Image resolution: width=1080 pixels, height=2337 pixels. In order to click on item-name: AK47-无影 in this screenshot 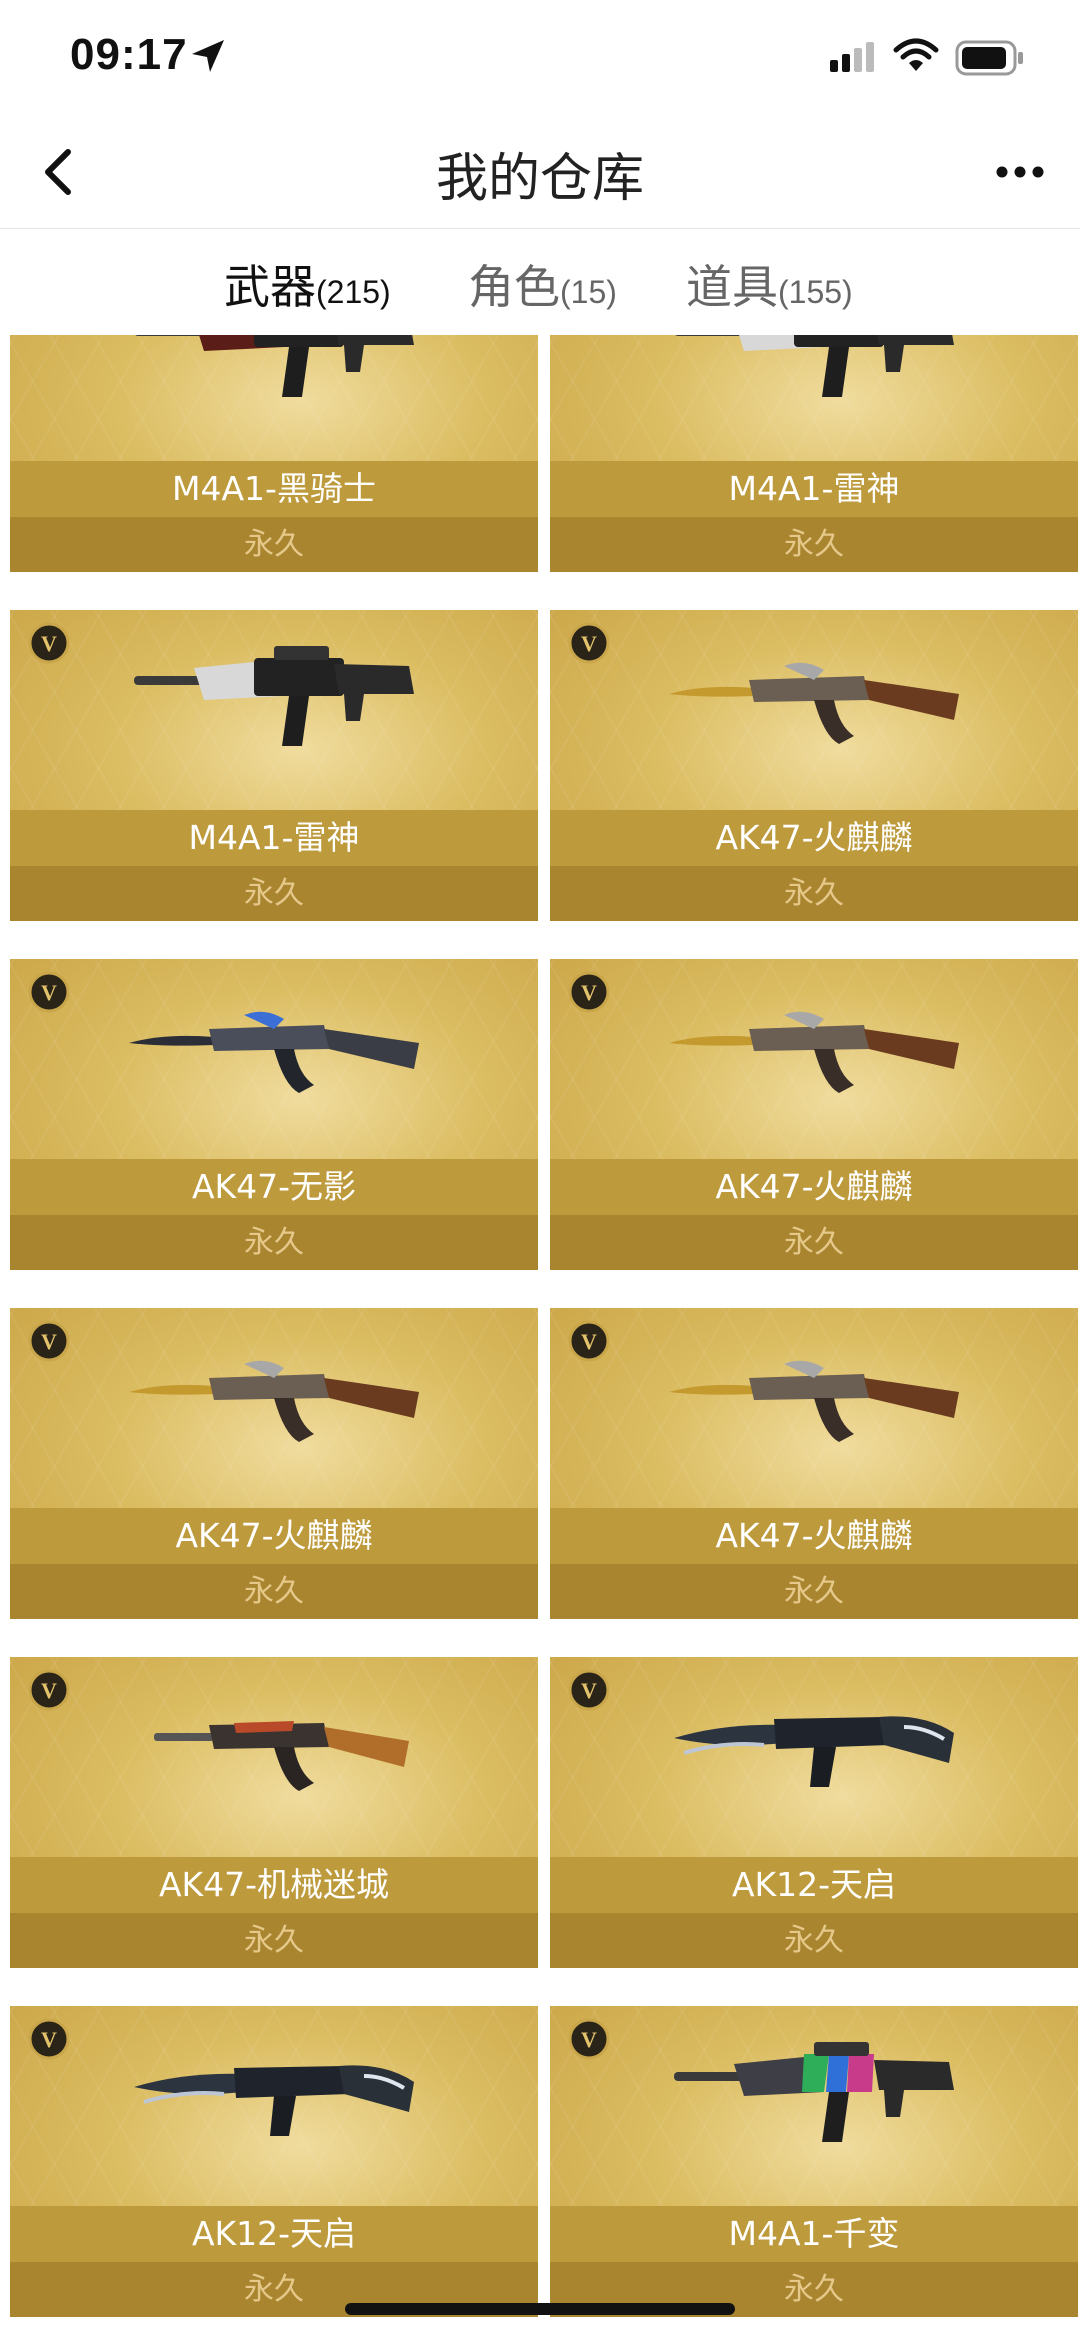, I will do `click(274, 1186)`.